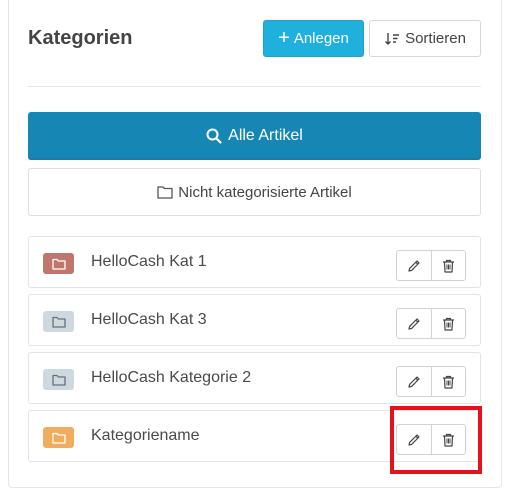 The width and height of the screenshot is (507, 495). What do you see at coordinates (254, 262) in the screenshot?
I see `category-row: HelloCash Kat 1` at bounding box center [254, 262].